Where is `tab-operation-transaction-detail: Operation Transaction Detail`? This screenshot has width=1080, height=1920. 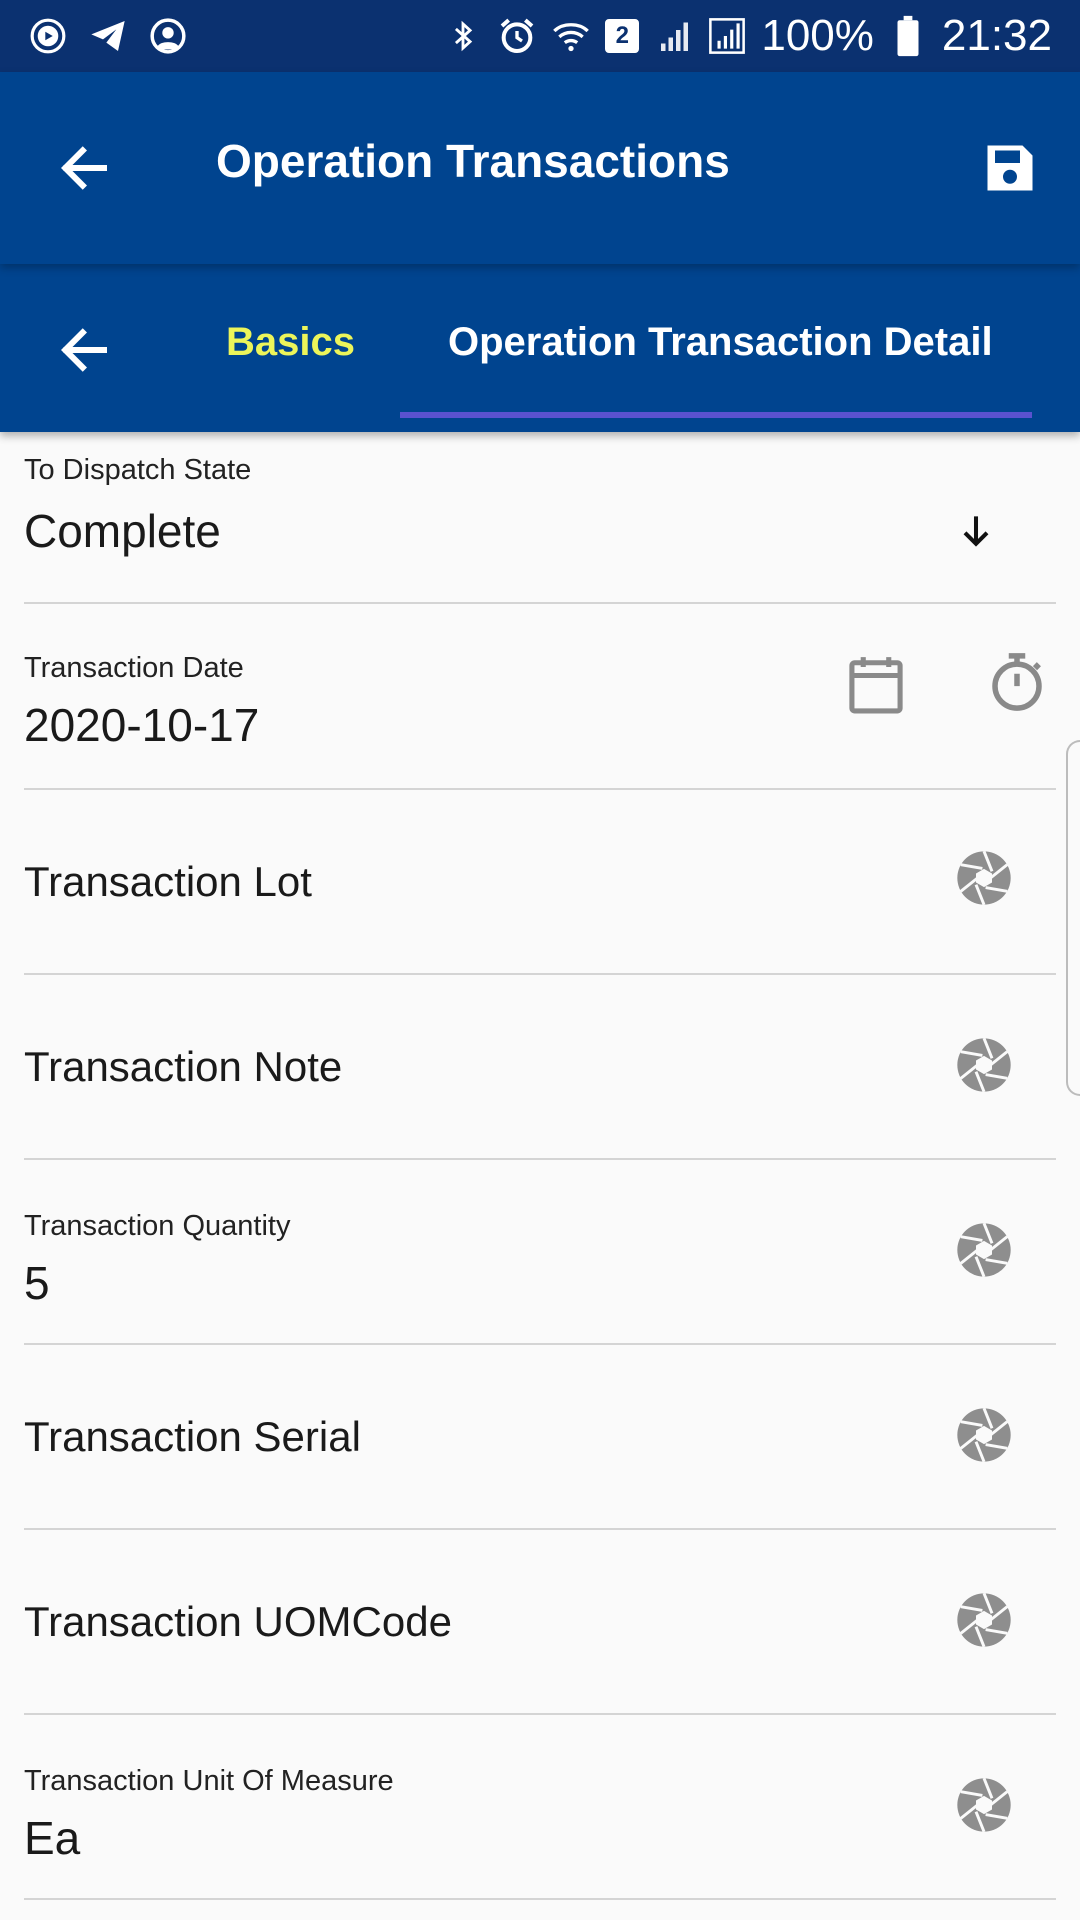
tab-operation-transaction-detail: Operation Transaction Detail is located at coordinates (720, 342).